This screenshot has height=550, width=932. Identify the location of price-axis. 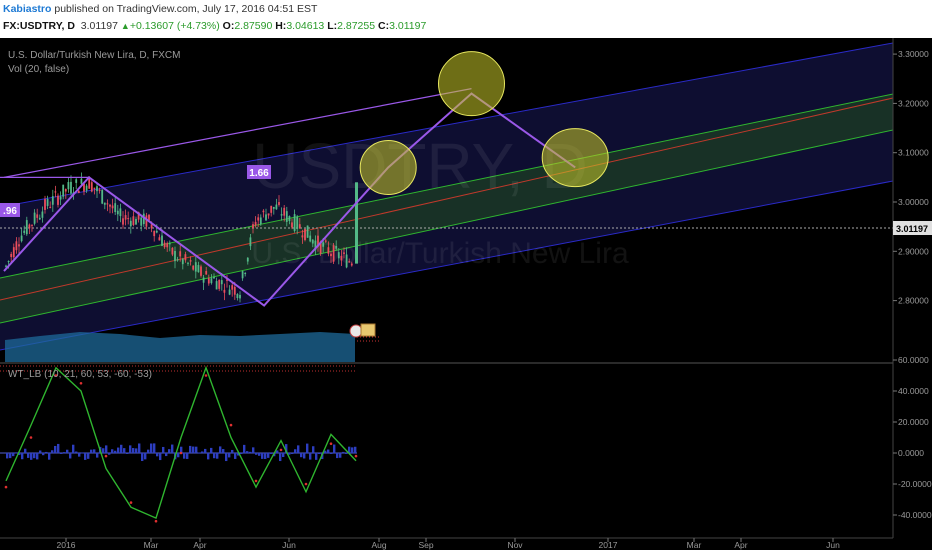
(912, 288).